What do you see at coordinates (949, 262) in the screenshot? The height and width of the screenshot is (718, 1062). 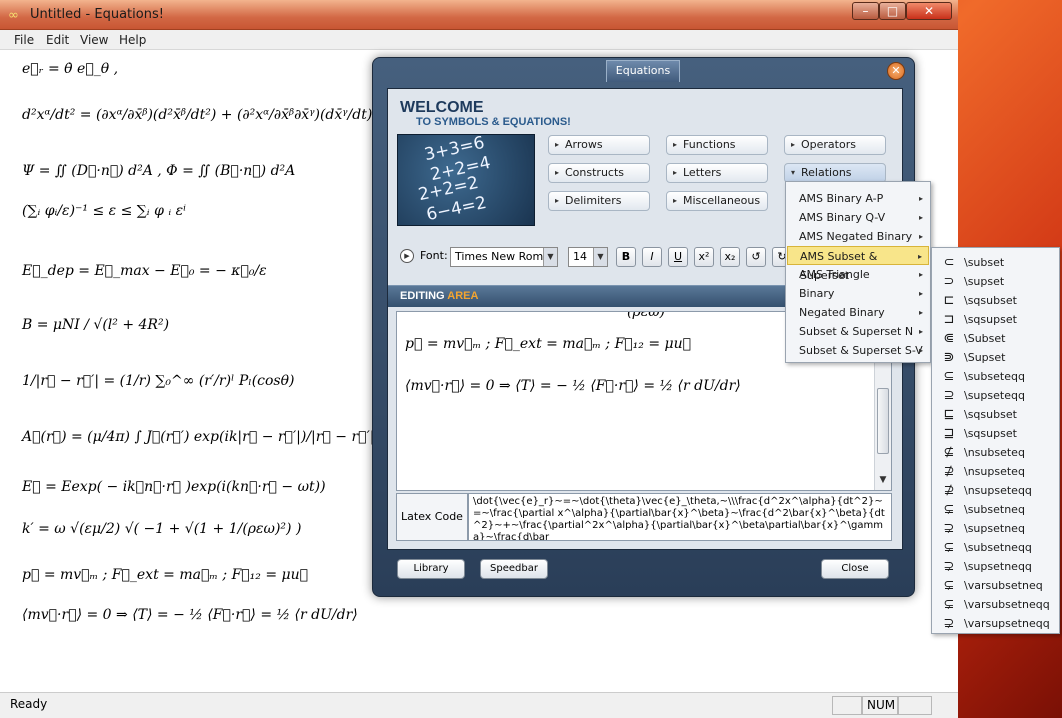 I see `subset-icon: ⊂` at bounding box center [949, 262].